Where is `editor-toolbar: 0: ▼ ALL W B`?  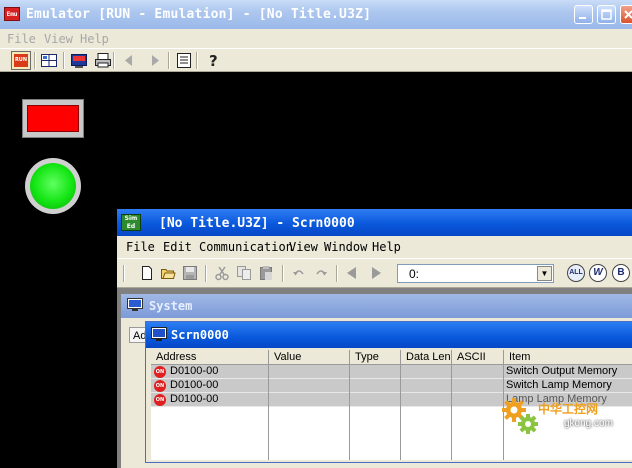 editor-toolbar: 0: ▼ ALL W B is located at coordinates (374, 273).